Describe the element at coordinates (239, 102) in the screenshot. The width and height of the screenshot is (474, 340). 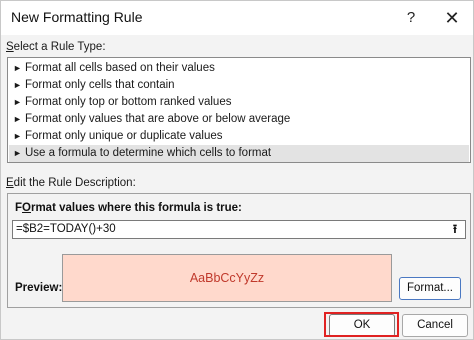
I see `rule-type-item: ► Format only top or bottom ranked values` at that location.